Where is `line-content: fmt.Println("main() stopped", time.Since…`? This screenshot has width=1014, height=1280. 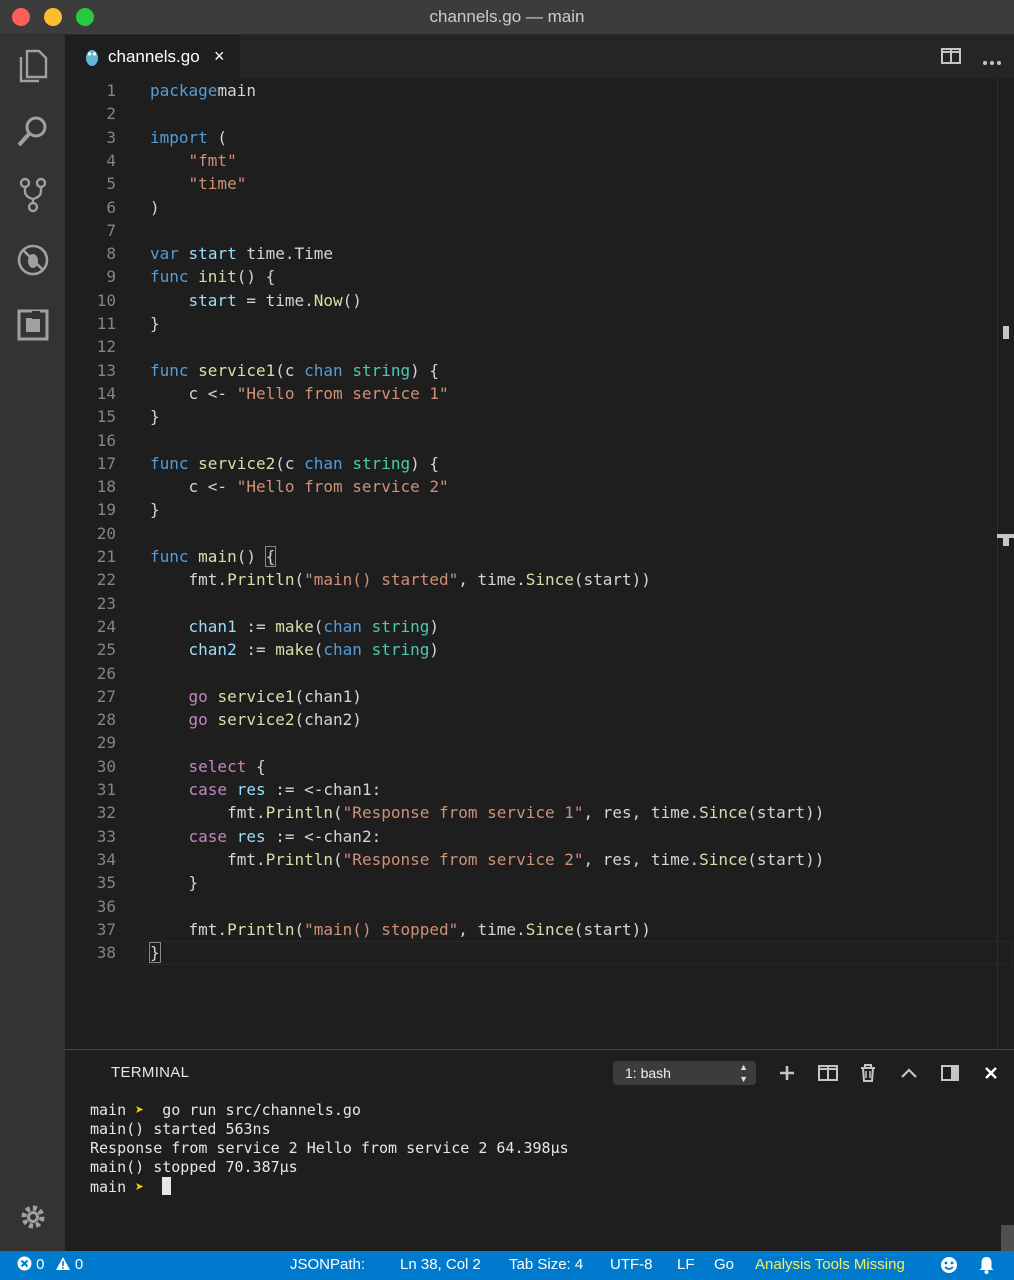
line-content: fmt.Println("main() stopped", time.Since… is located at coordinates (400, 929).